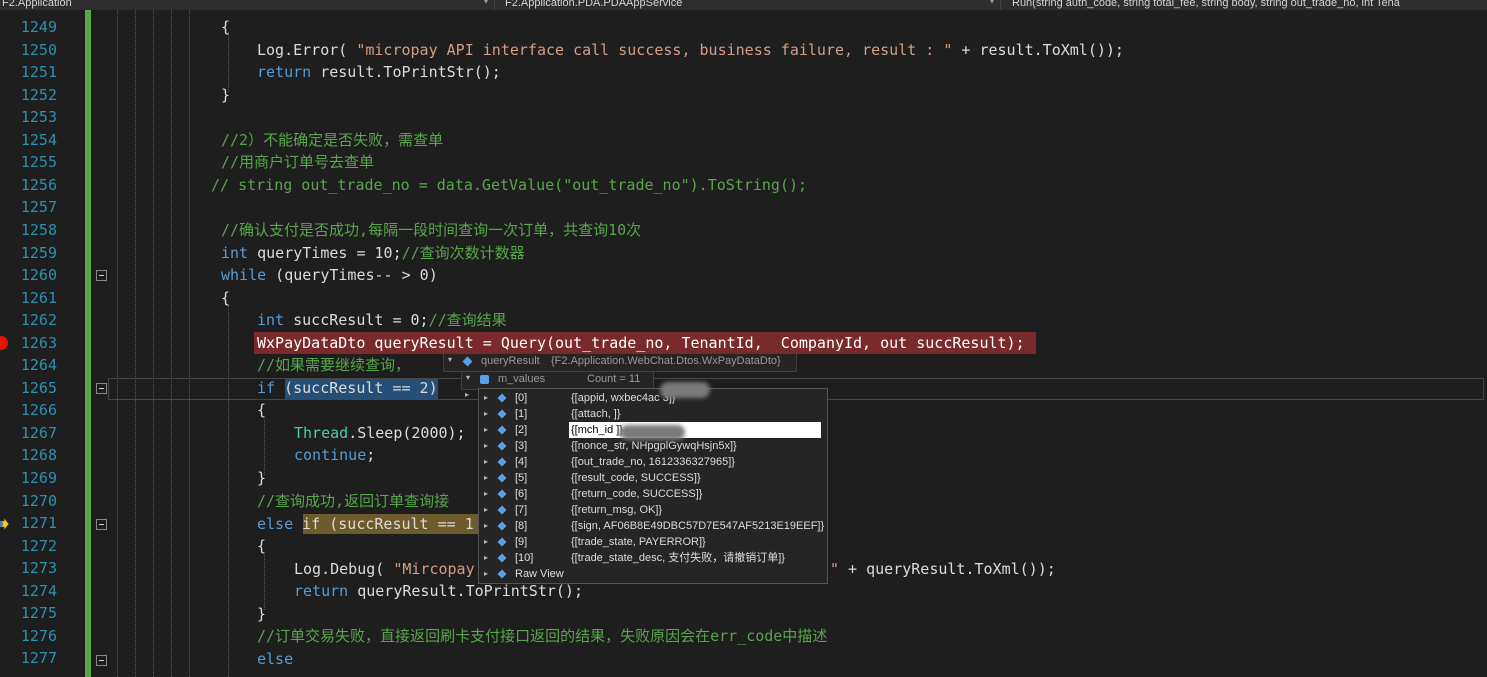 This screenshot has height=677, width=1487. Describe the element at coordinates (521, 446) in the screenshot. I see `datatip-item-index: [3]` at that location.